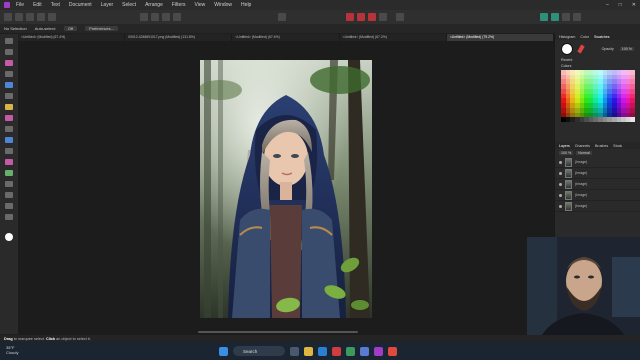  What do you see at coordinates (308, 351) in the screenshot?
I see `file-explorer-icon` at bounding box center [308, 351].